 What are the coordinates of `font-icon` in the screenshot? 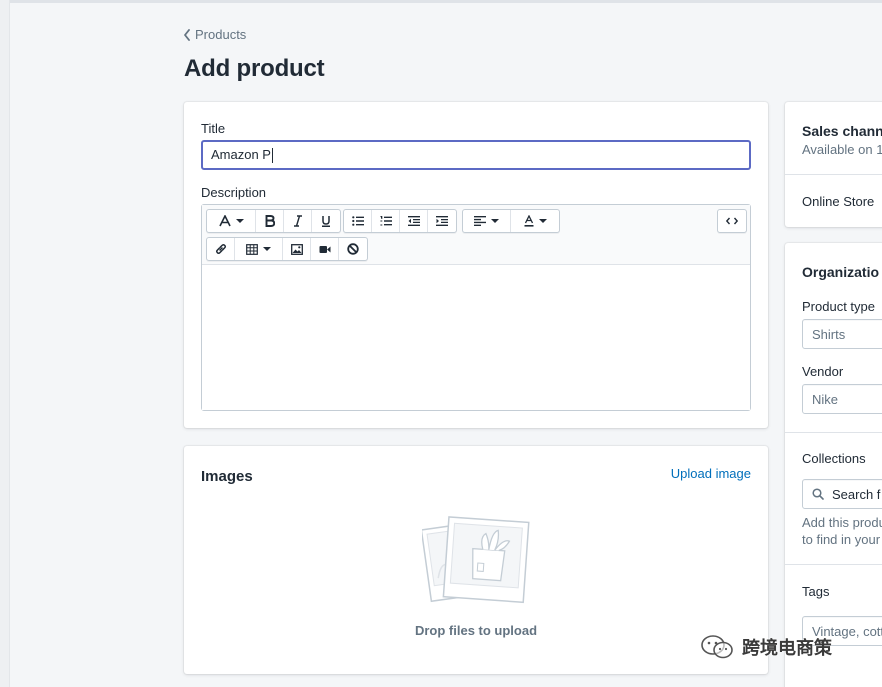 It's located at (224, 221).